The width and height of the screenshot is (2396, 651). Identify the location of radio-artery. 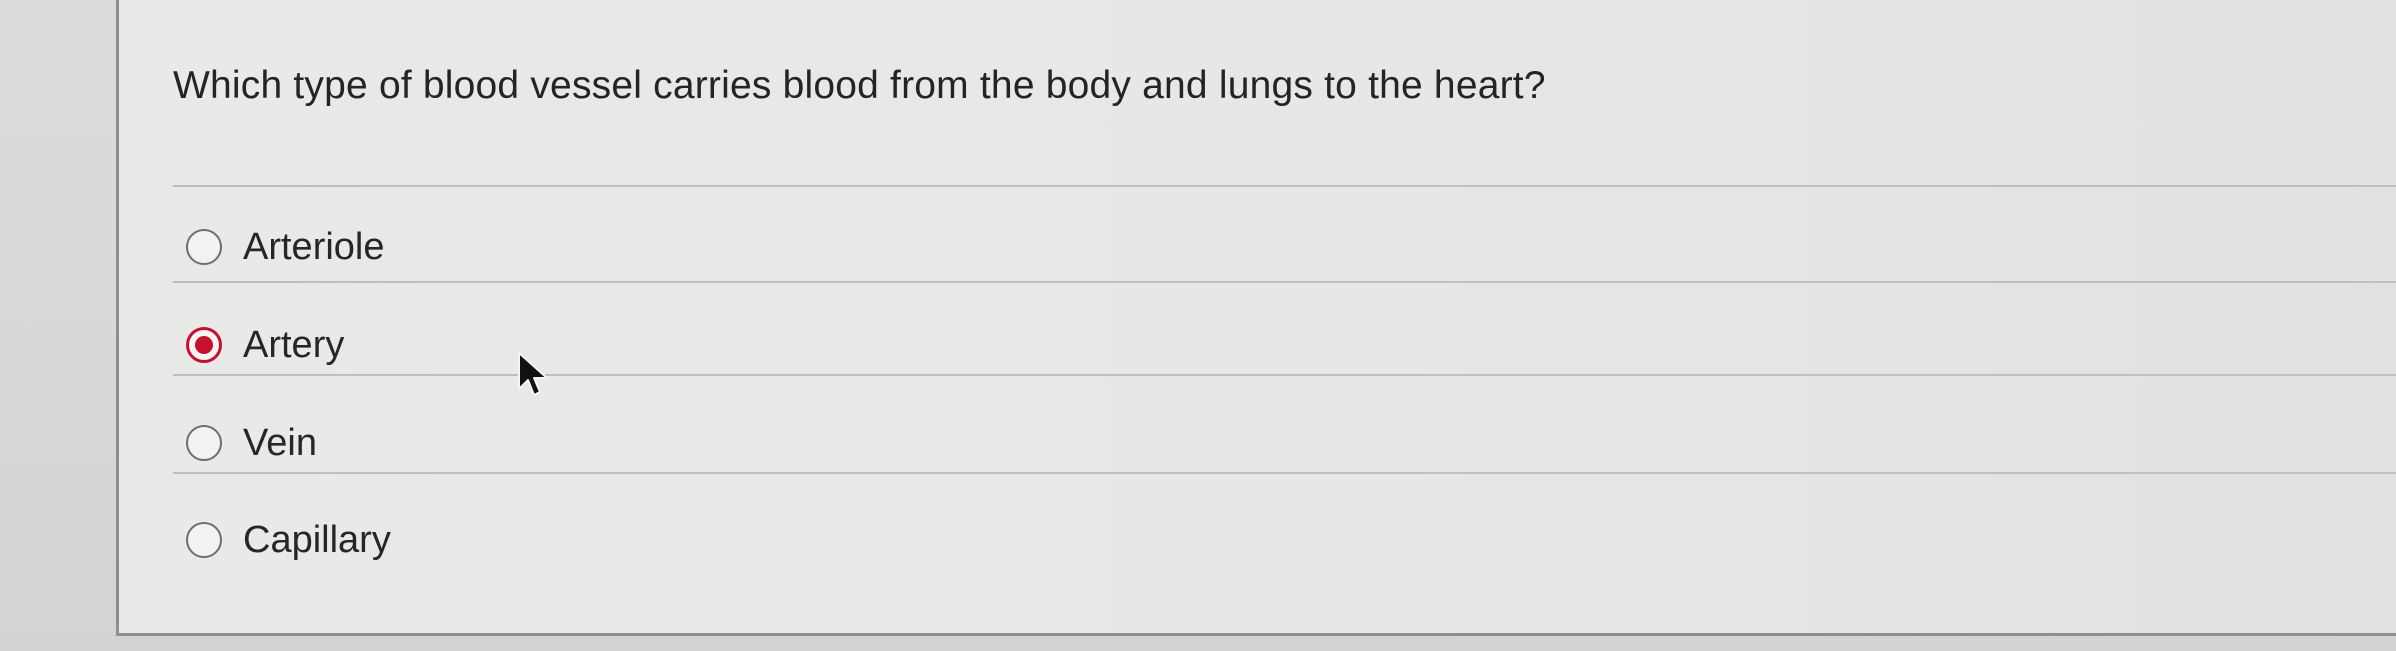
(204, 345).